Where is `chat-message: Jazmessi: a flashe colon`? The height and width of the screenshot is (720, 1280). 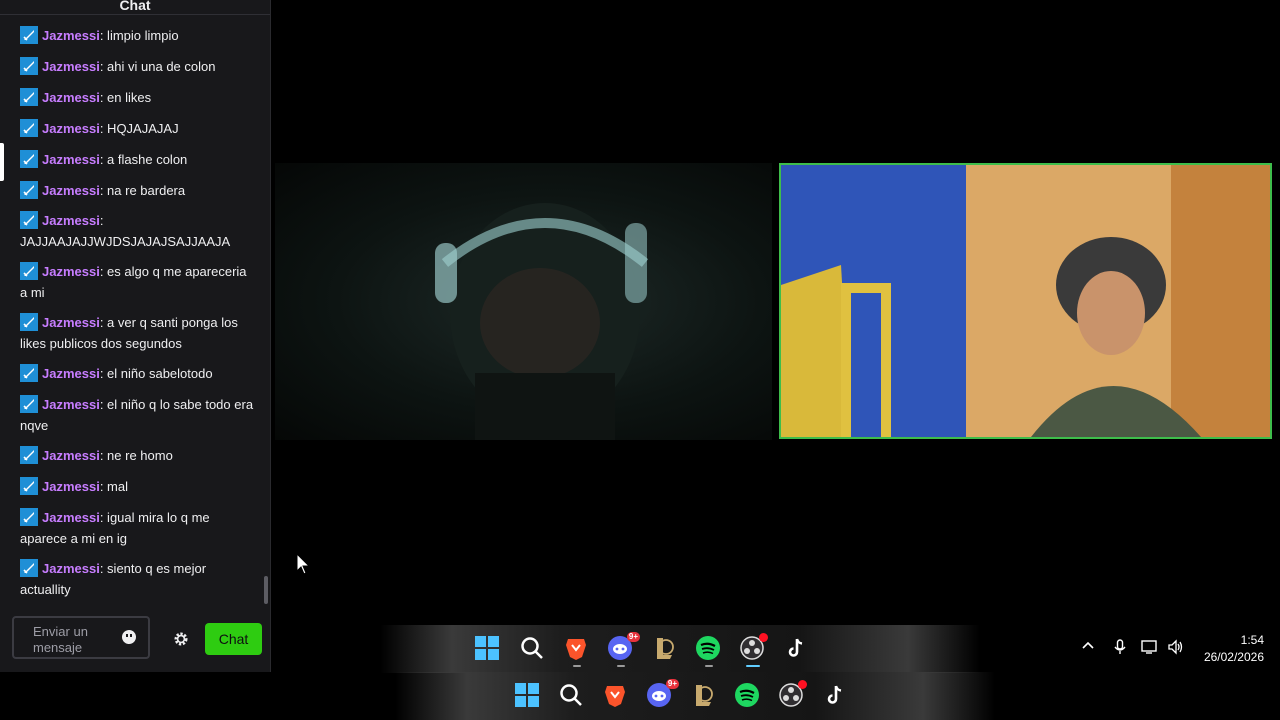
chat-message: Jazmessi: a flashe colon is located at coordinates (138, 159).